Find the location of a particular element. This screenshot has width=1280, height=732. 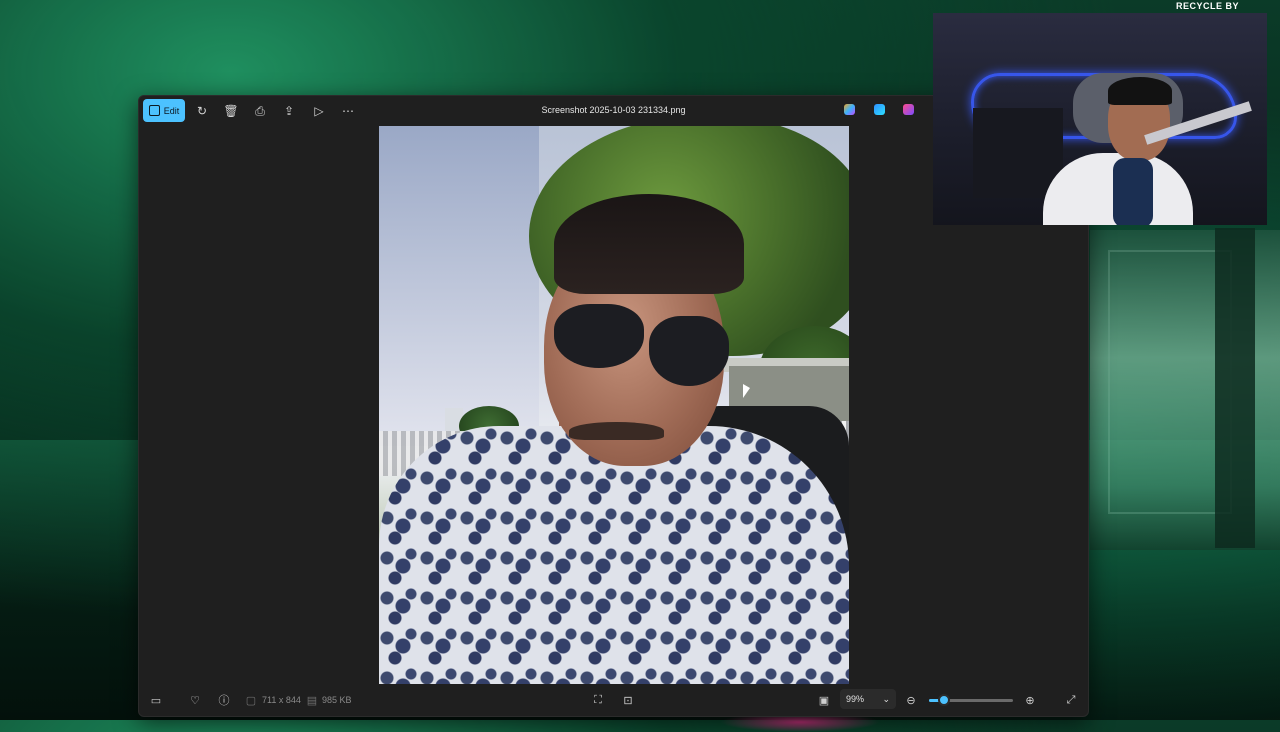

zoom-dropdown: 99% ⌄ is located at coordinates (868, 699).